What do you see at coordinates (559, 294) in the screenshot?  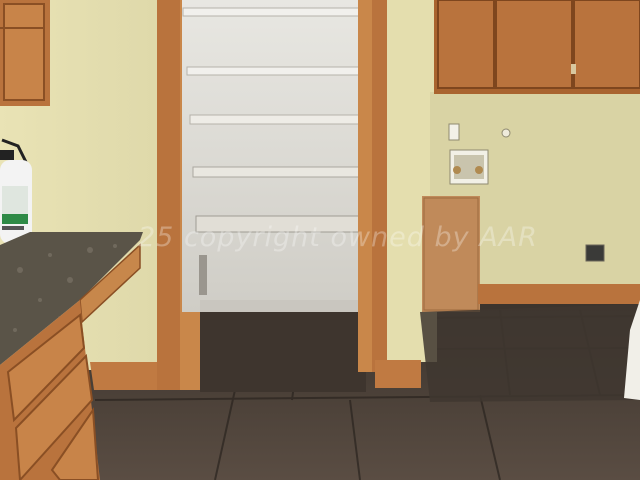 I see `baseboard-right` at bounding box center [559, 294].